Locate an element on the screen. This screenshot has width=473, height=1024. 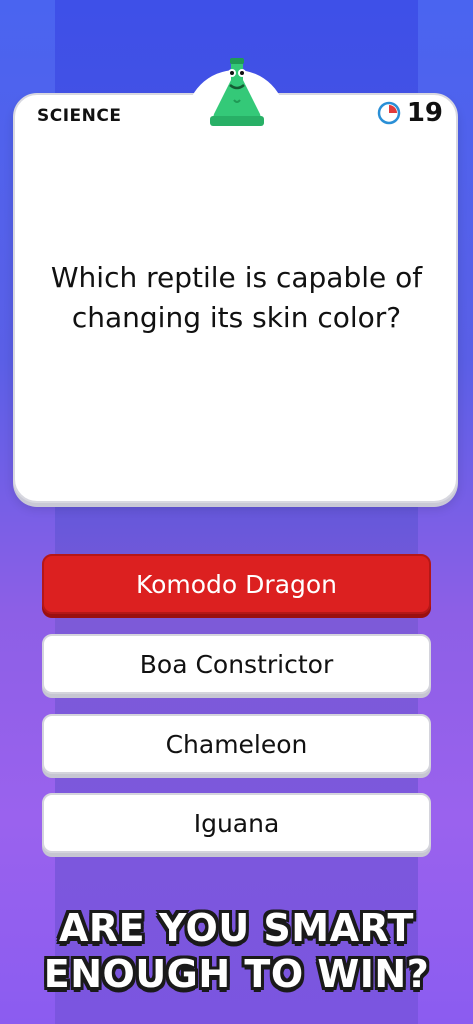
answer-label: Boa Constrictor is located at coordinates (236, 664).